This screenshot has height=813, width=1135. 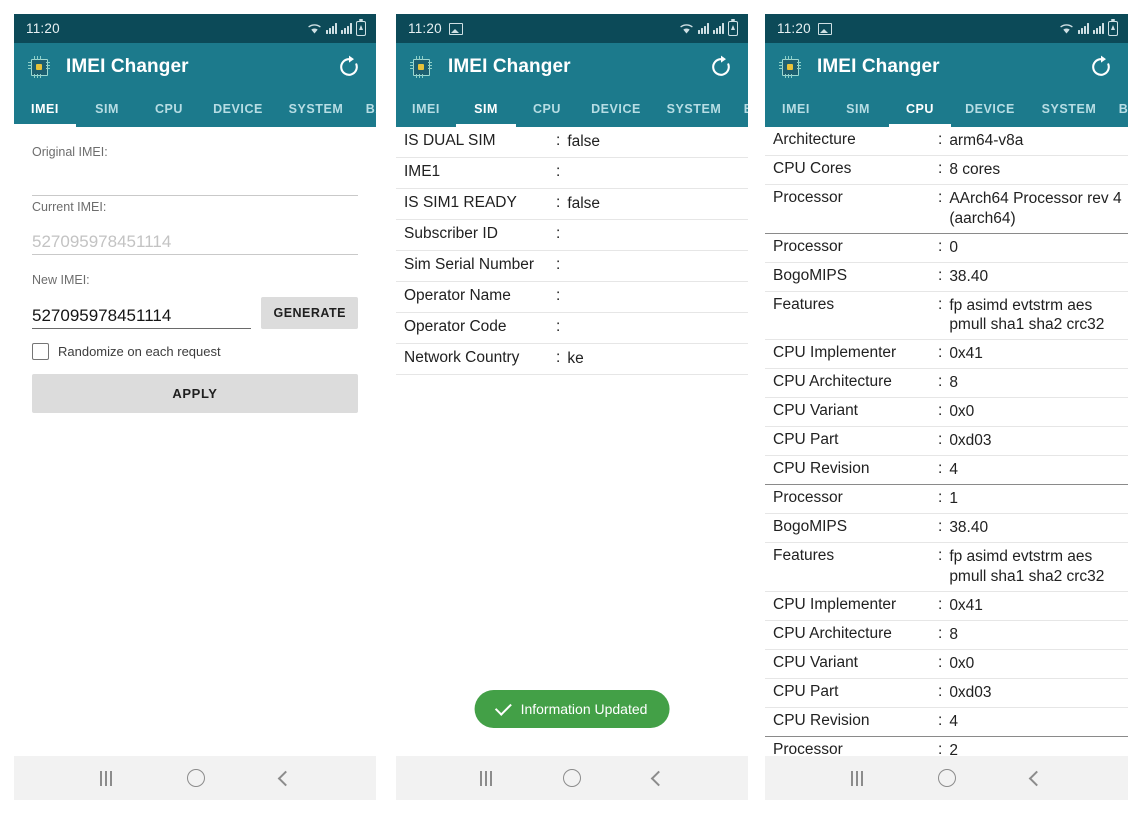 I want to click on table-row: CPU Variant:0x0, so click(x=946, y=413).